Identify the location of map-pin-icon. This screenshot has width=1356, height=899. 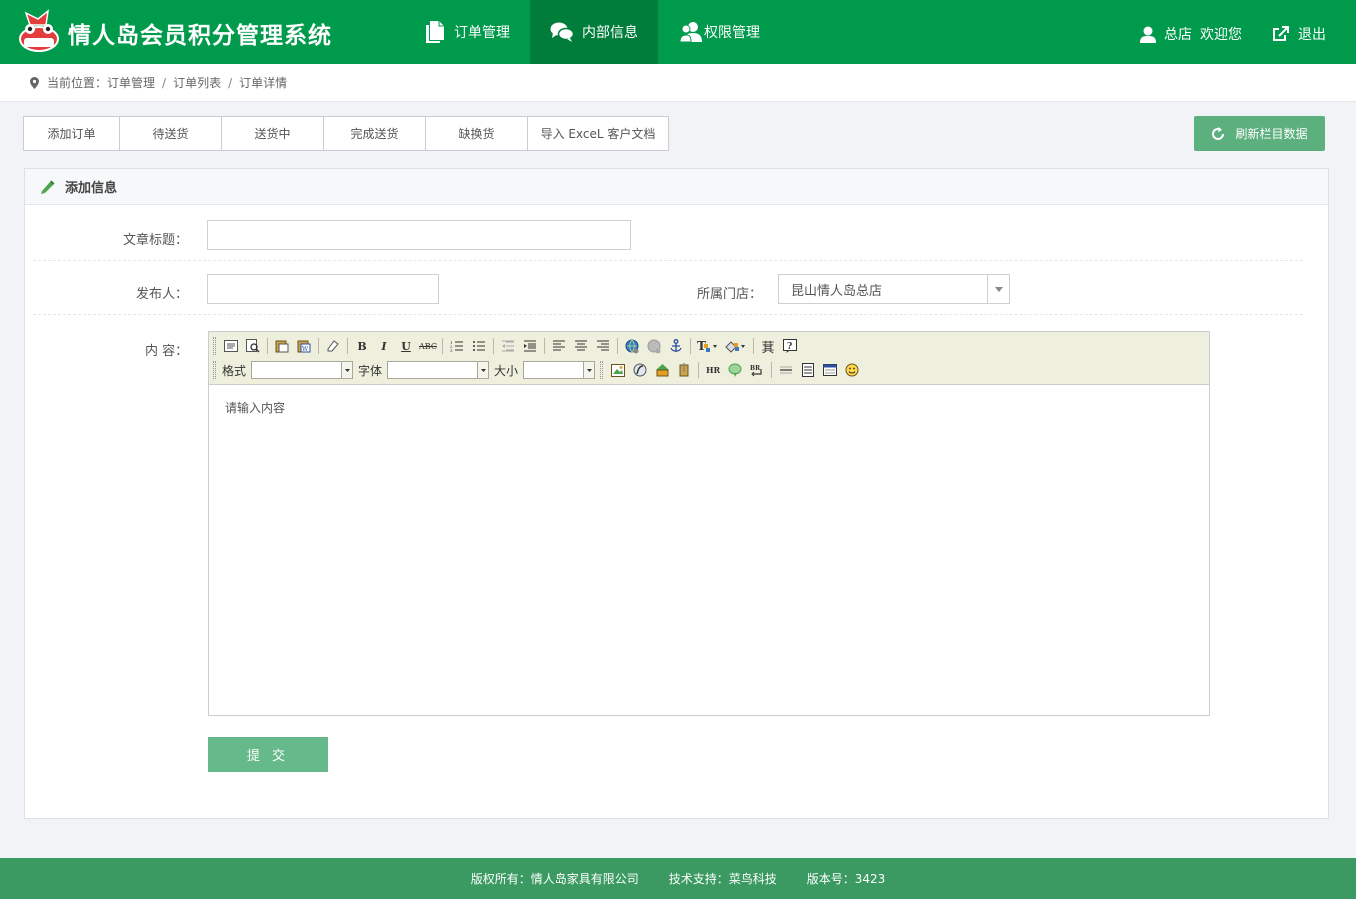
(34, 82).